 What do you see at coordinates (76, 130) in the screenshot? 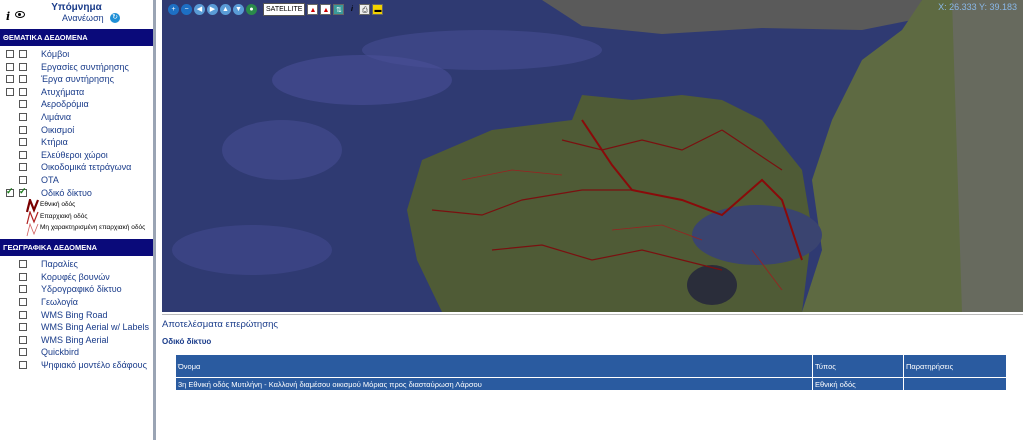
I see `layer-row-settlements: Οικισμοί` at bounding box center [76, 130].